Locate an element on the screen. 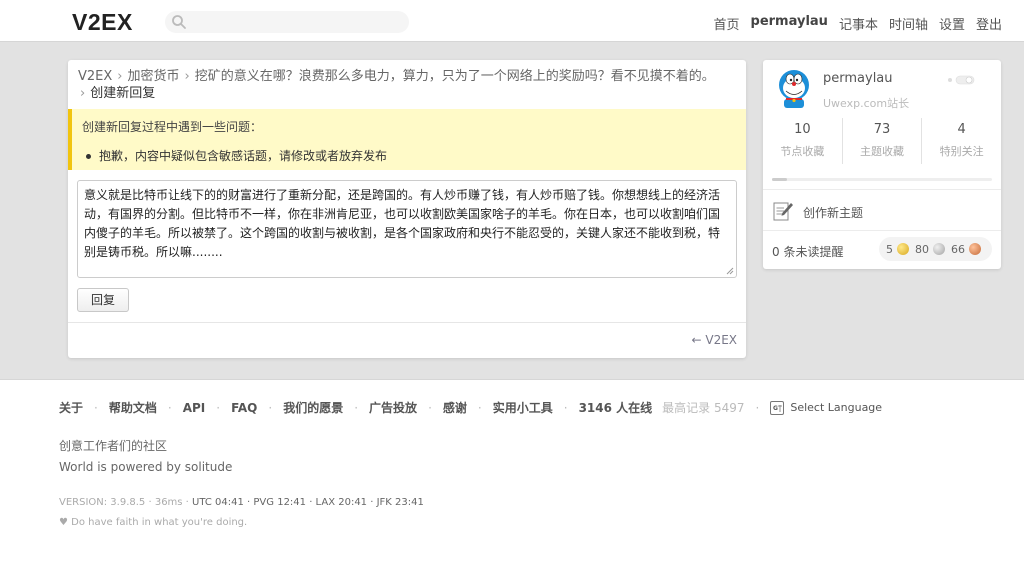 The image size is (1024, 565). footer-link-api: API is located at coordinates (194, 408).